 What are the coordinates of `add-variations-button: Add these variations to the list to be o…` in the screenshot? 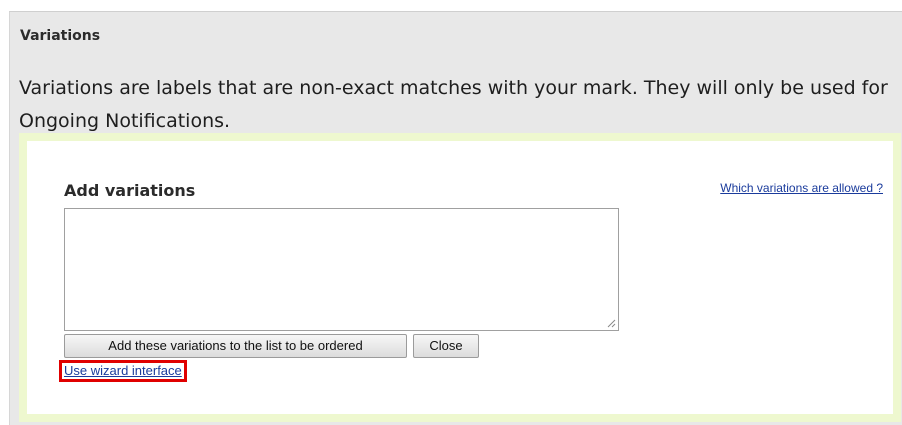 It's located at (235, 346).